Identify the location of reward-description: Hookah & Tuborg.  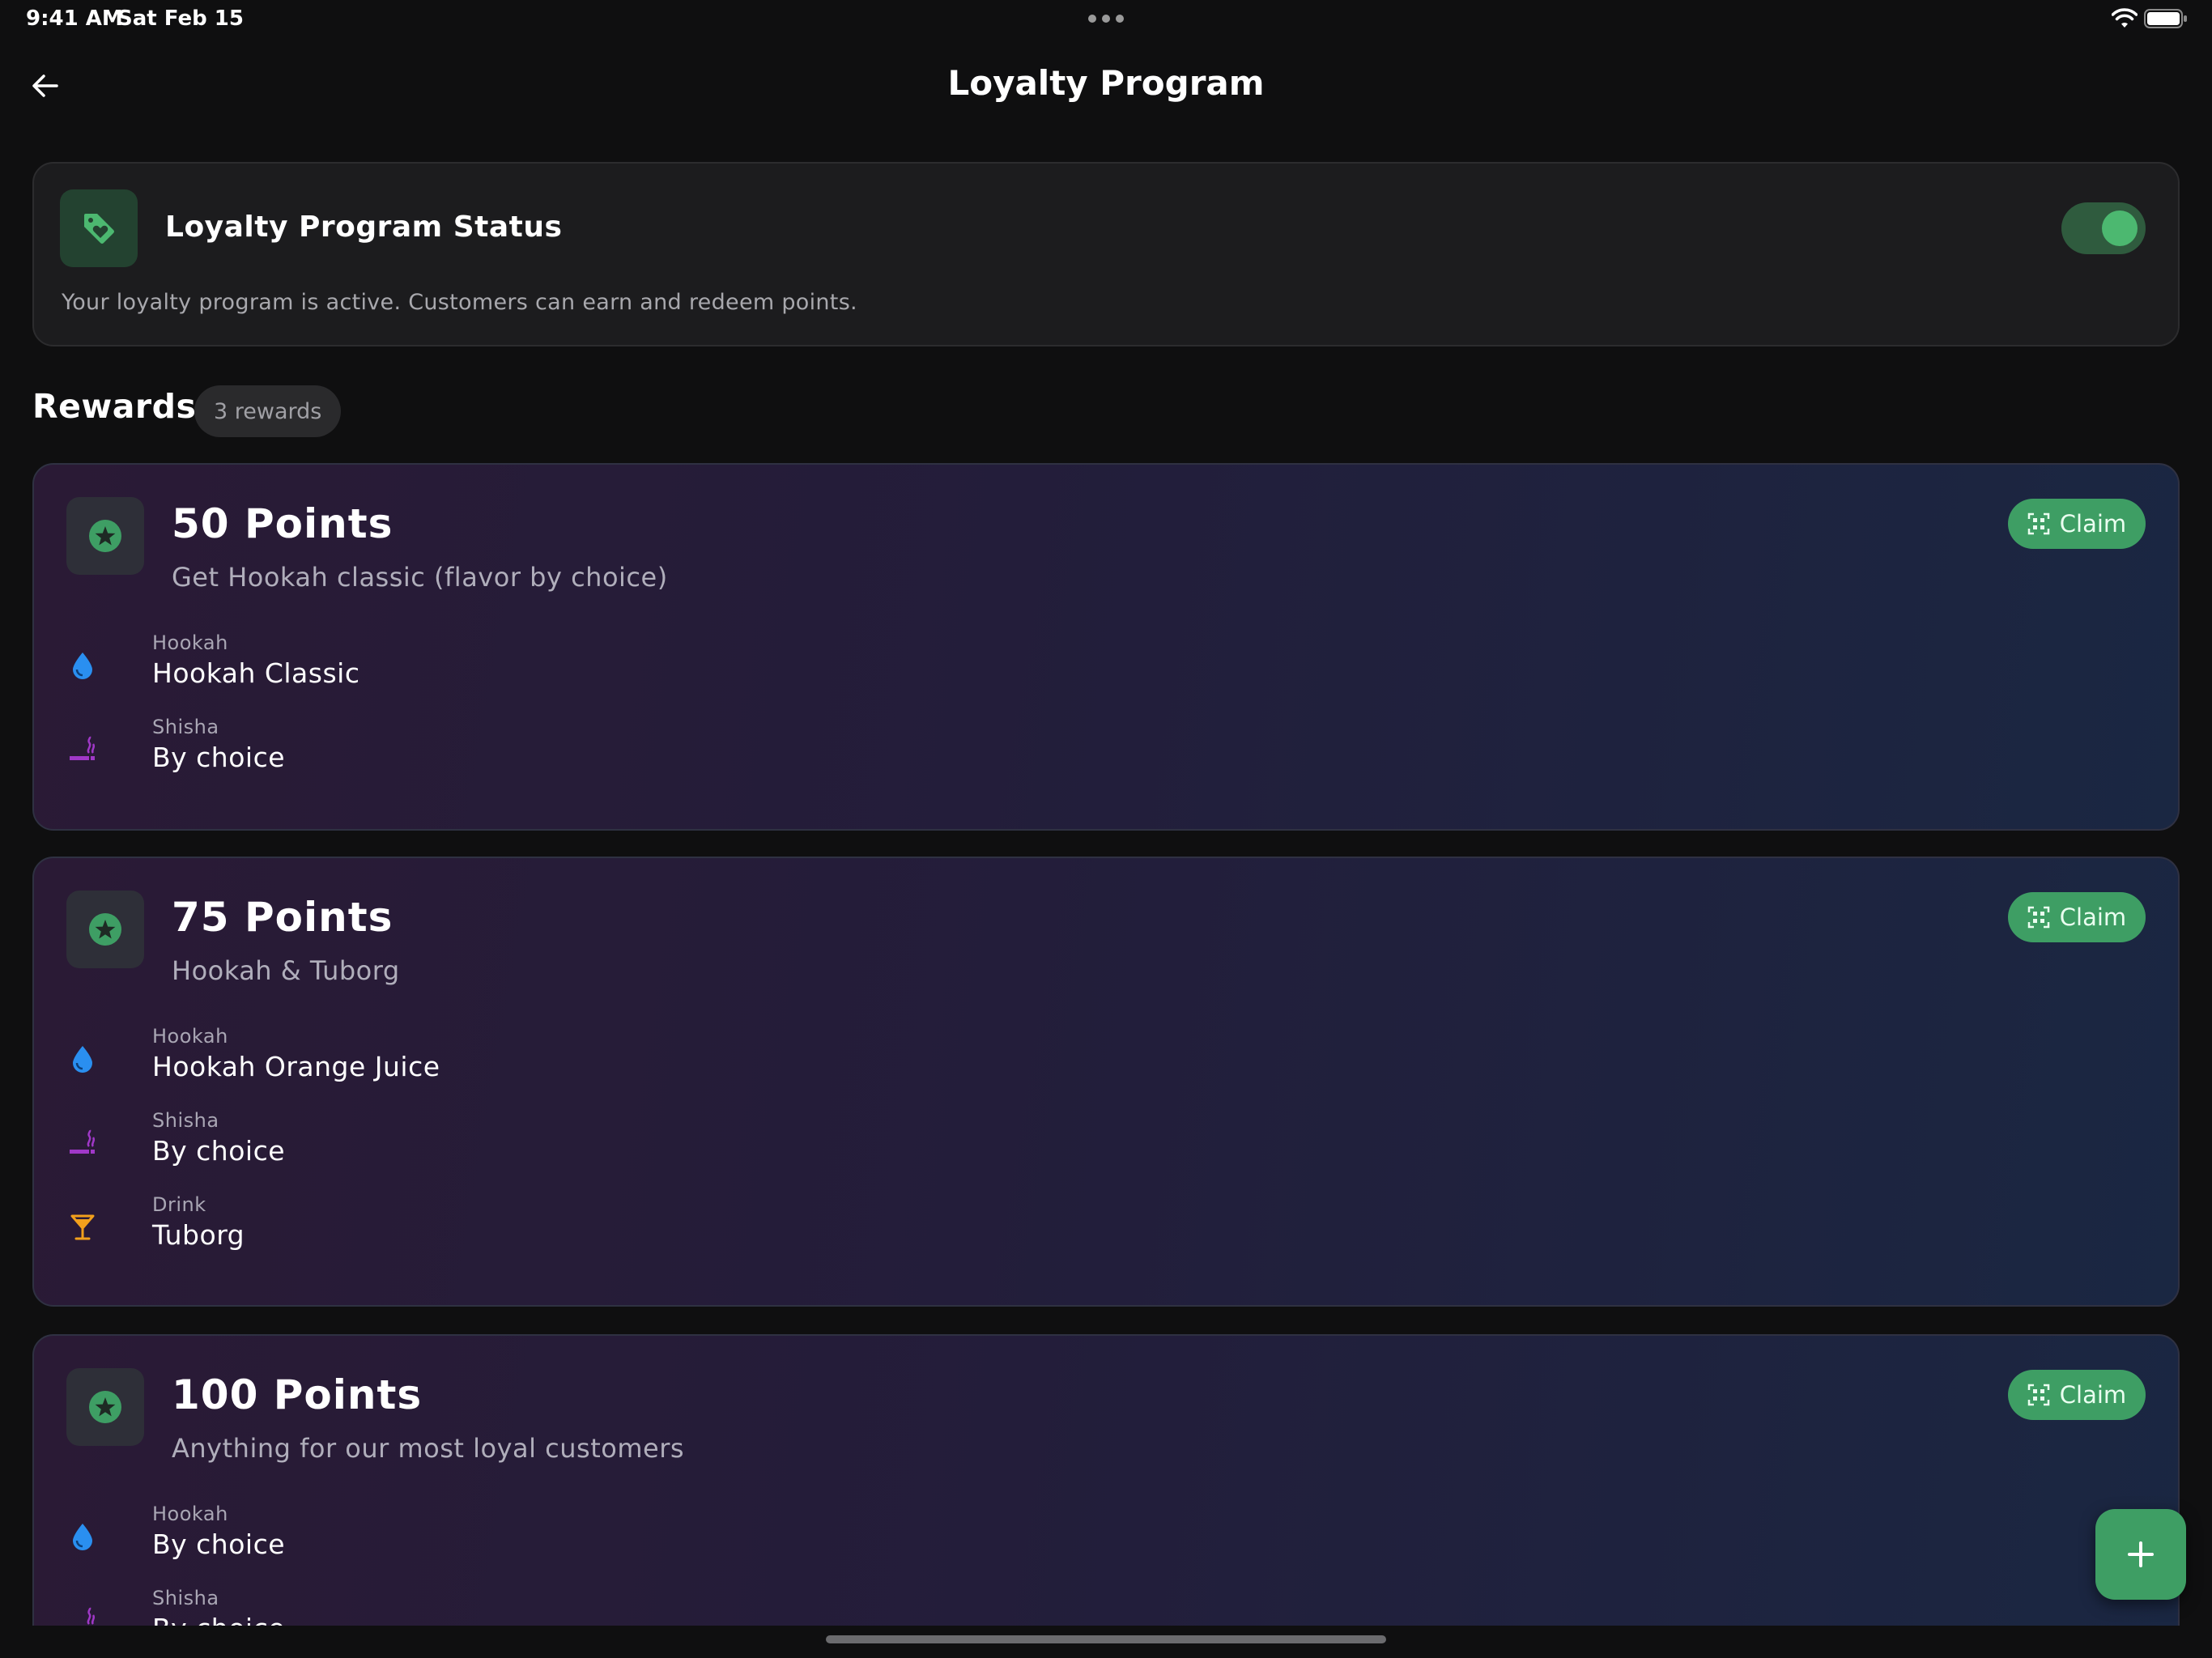
(286, 970).